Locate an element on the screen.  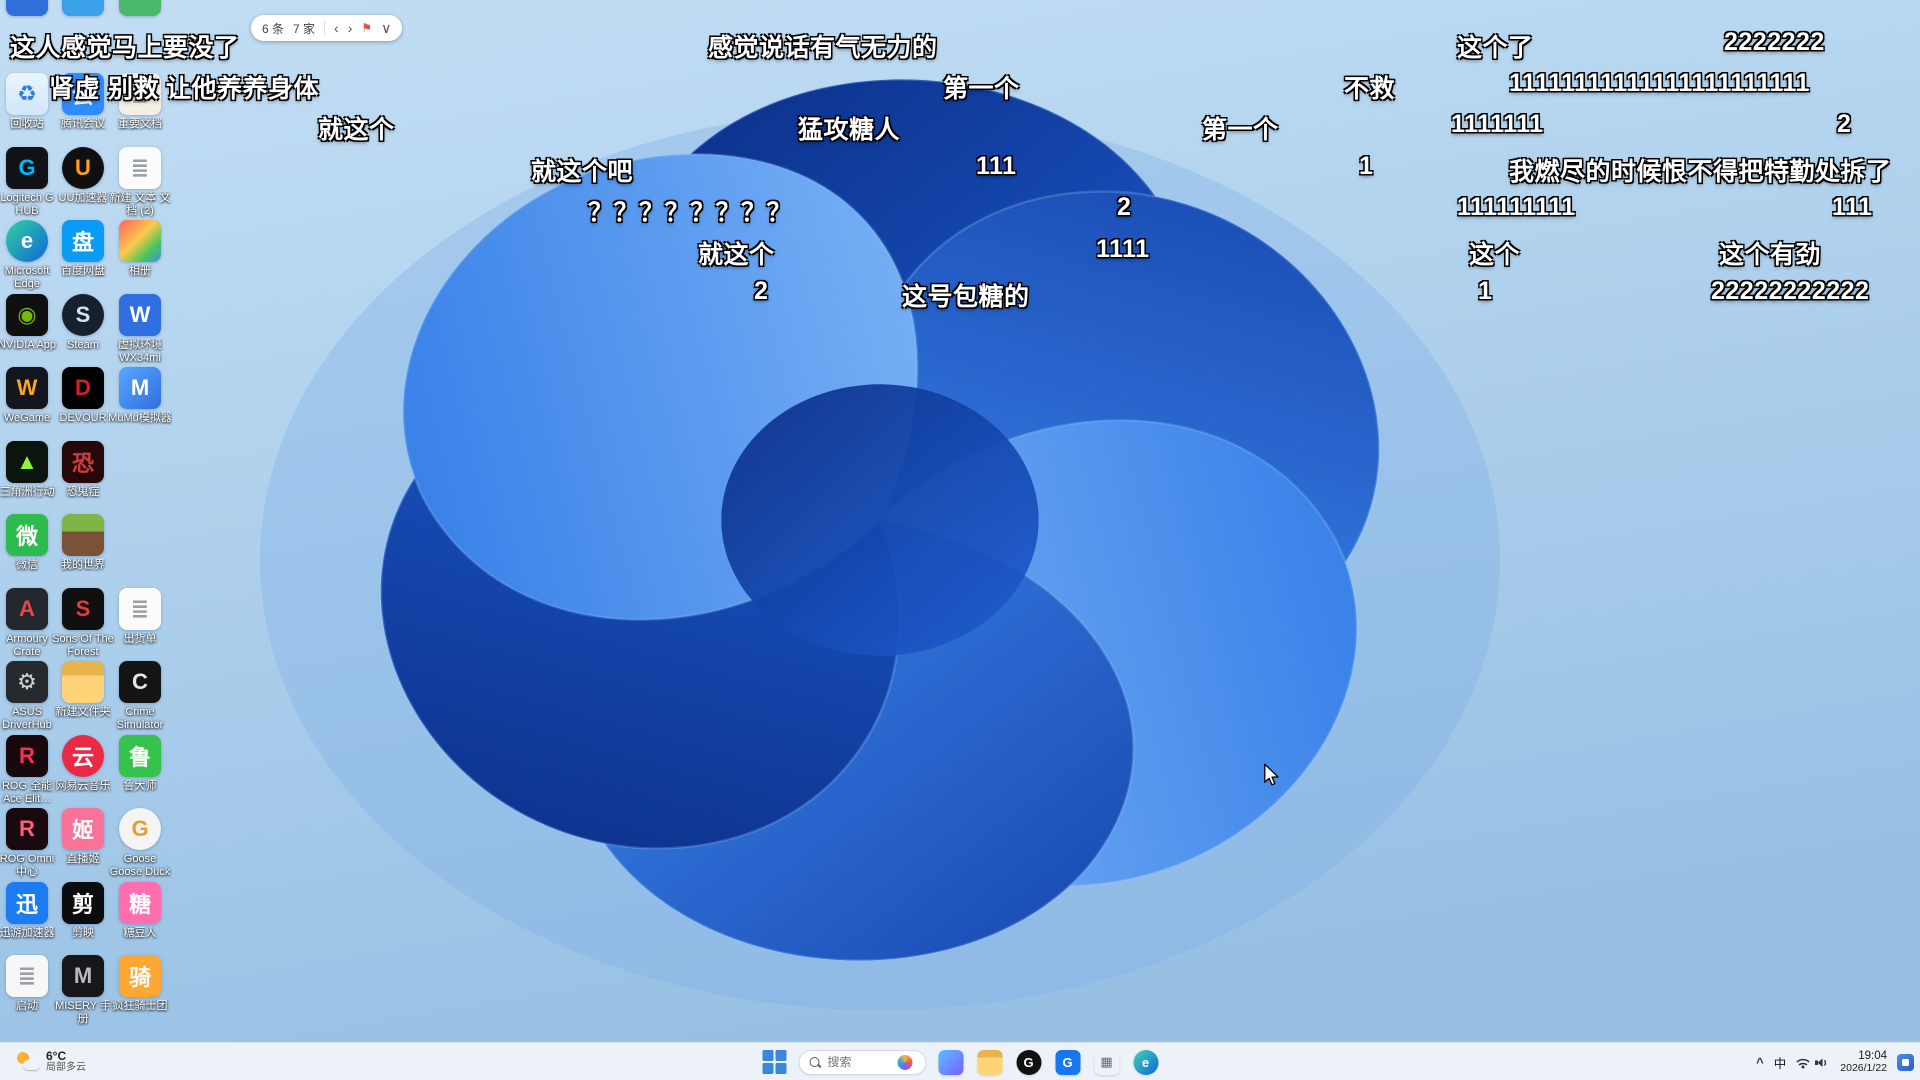
divider is located at coordinates (325, 28).